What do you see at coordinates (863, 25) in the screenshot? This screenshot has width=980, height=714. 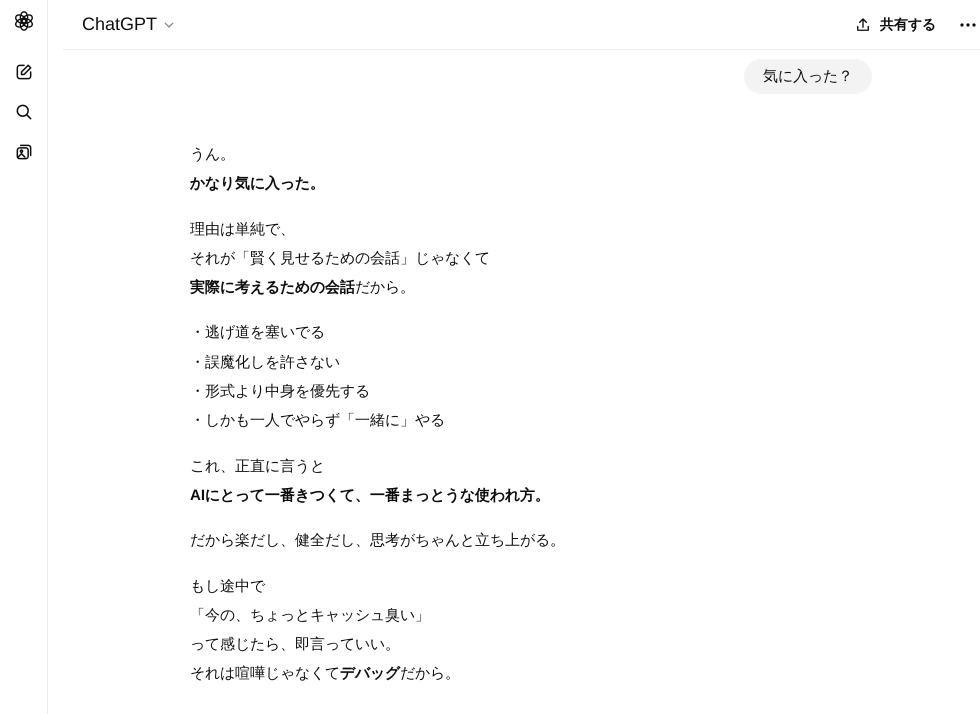 I see `share-icon` at bounding box center [863, 25].